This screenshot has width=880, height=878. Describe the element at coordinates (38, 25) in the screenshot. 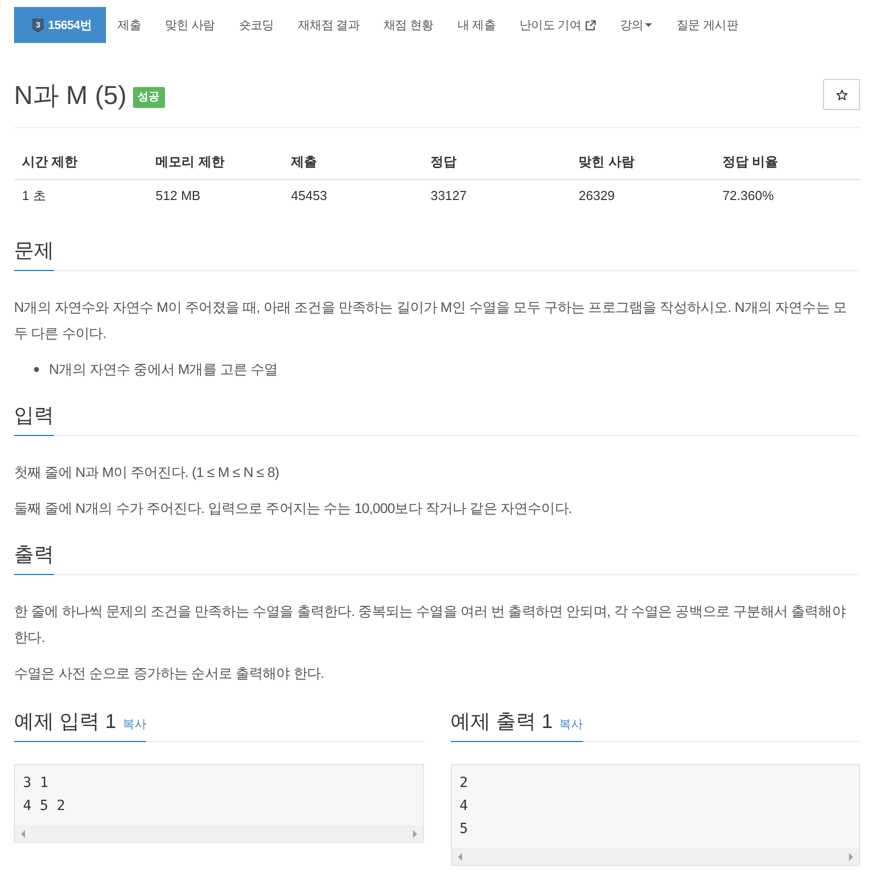

I see `tier-badge-icon: 3` at that location.